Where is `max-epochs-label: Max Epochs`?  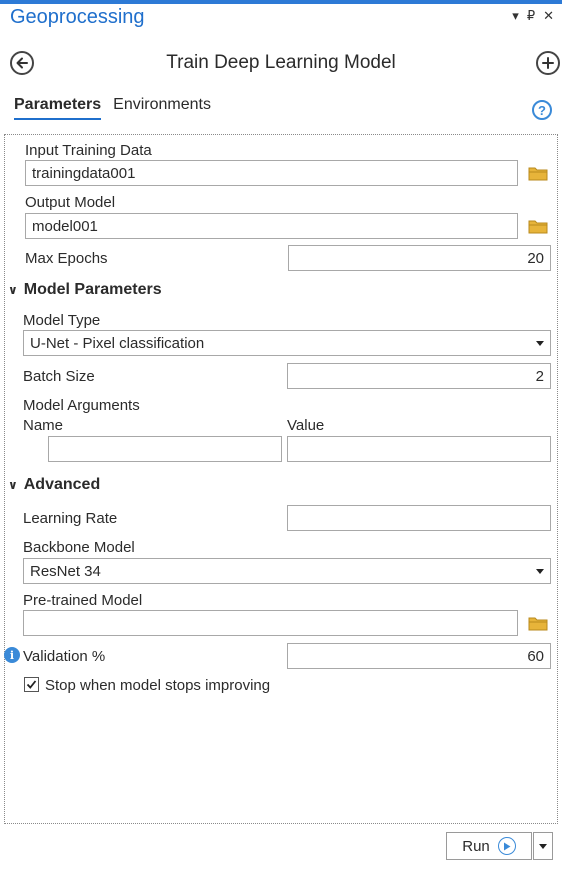
max-epochs-label: Max Epochs is located at coordinates (66, 258).